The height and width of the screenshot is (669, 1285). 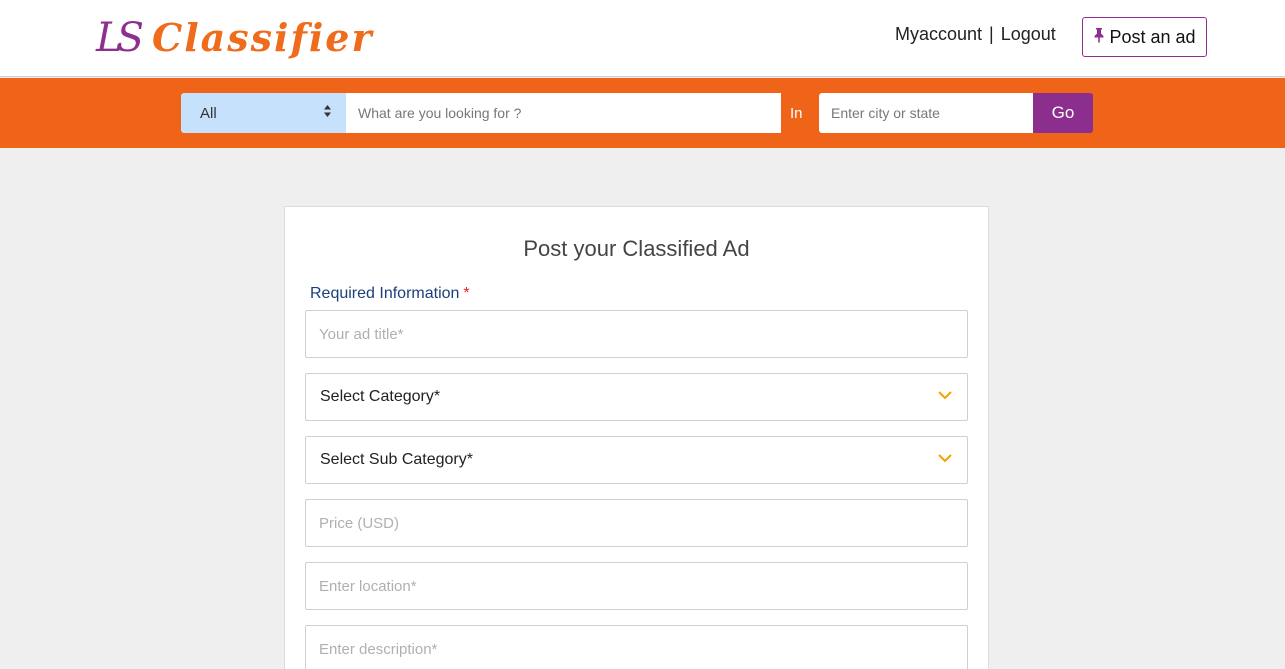 I want to click on pushpin-icon, so click(x=1099, y=37).